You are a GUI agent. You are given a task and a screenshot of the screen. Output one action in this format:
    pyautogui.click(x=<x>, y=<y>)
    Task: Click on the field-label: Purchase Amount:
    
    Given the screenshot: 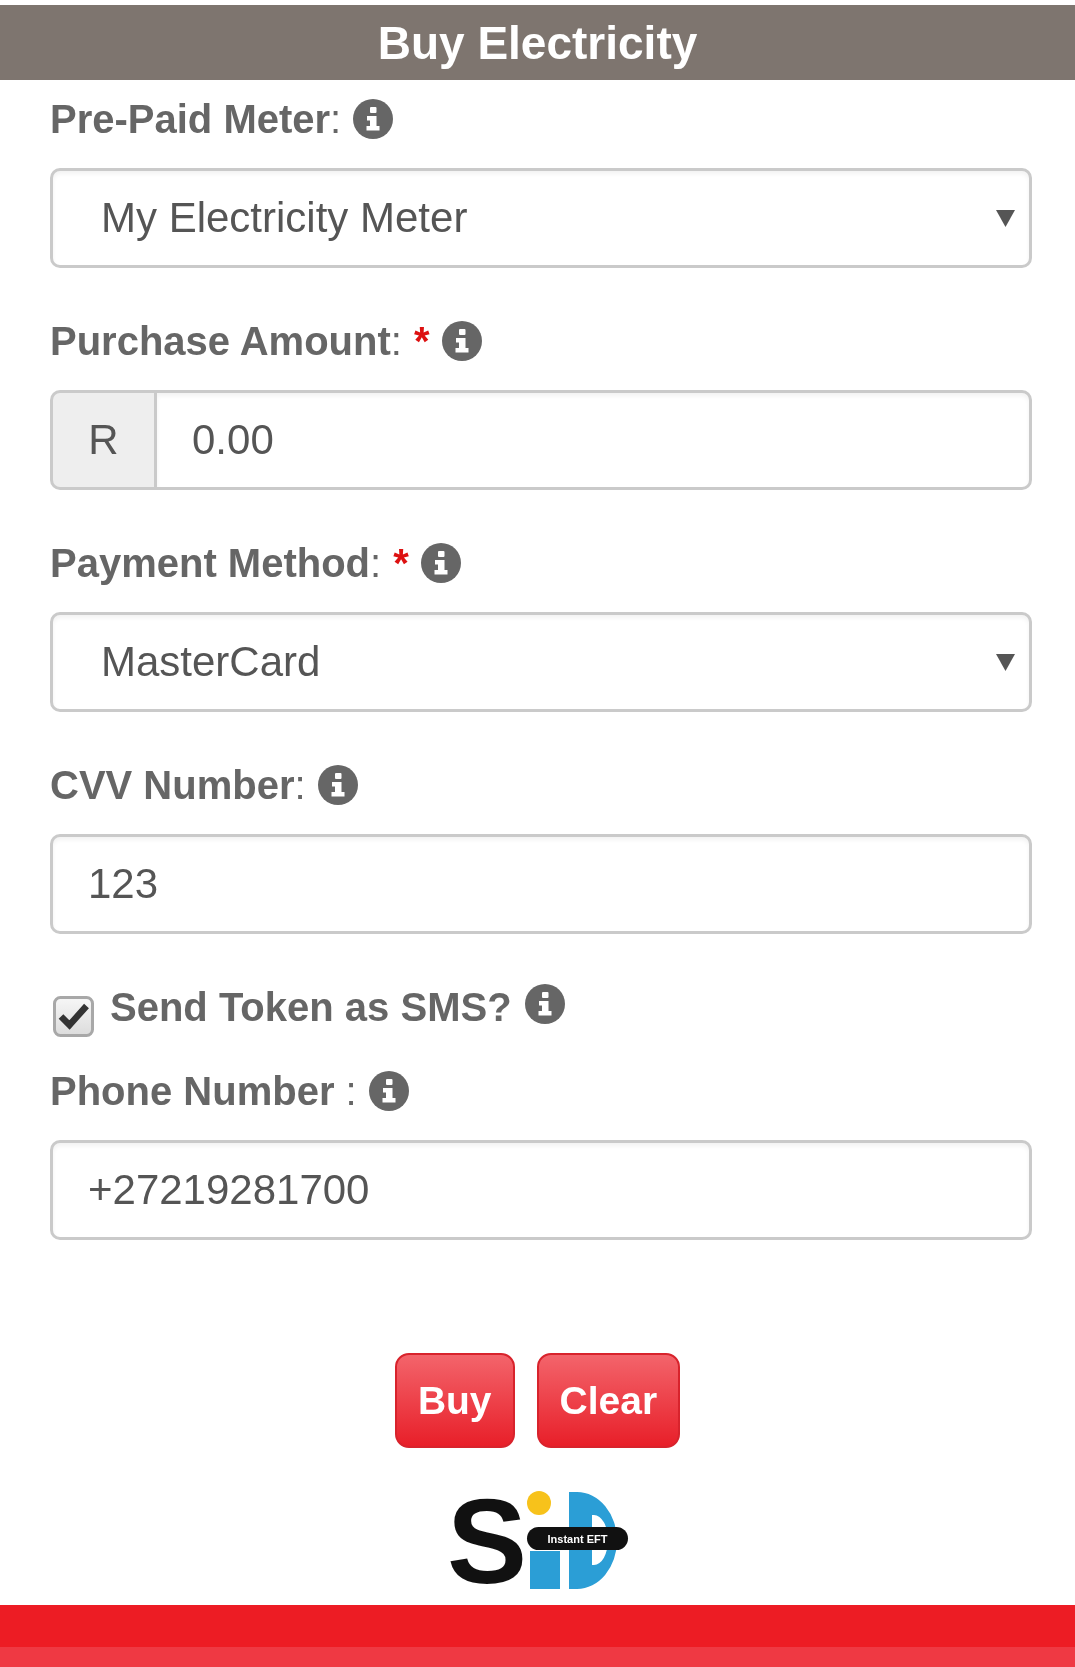 What is the action you would take?
    pyautogui.click(x=226, y=341)
    